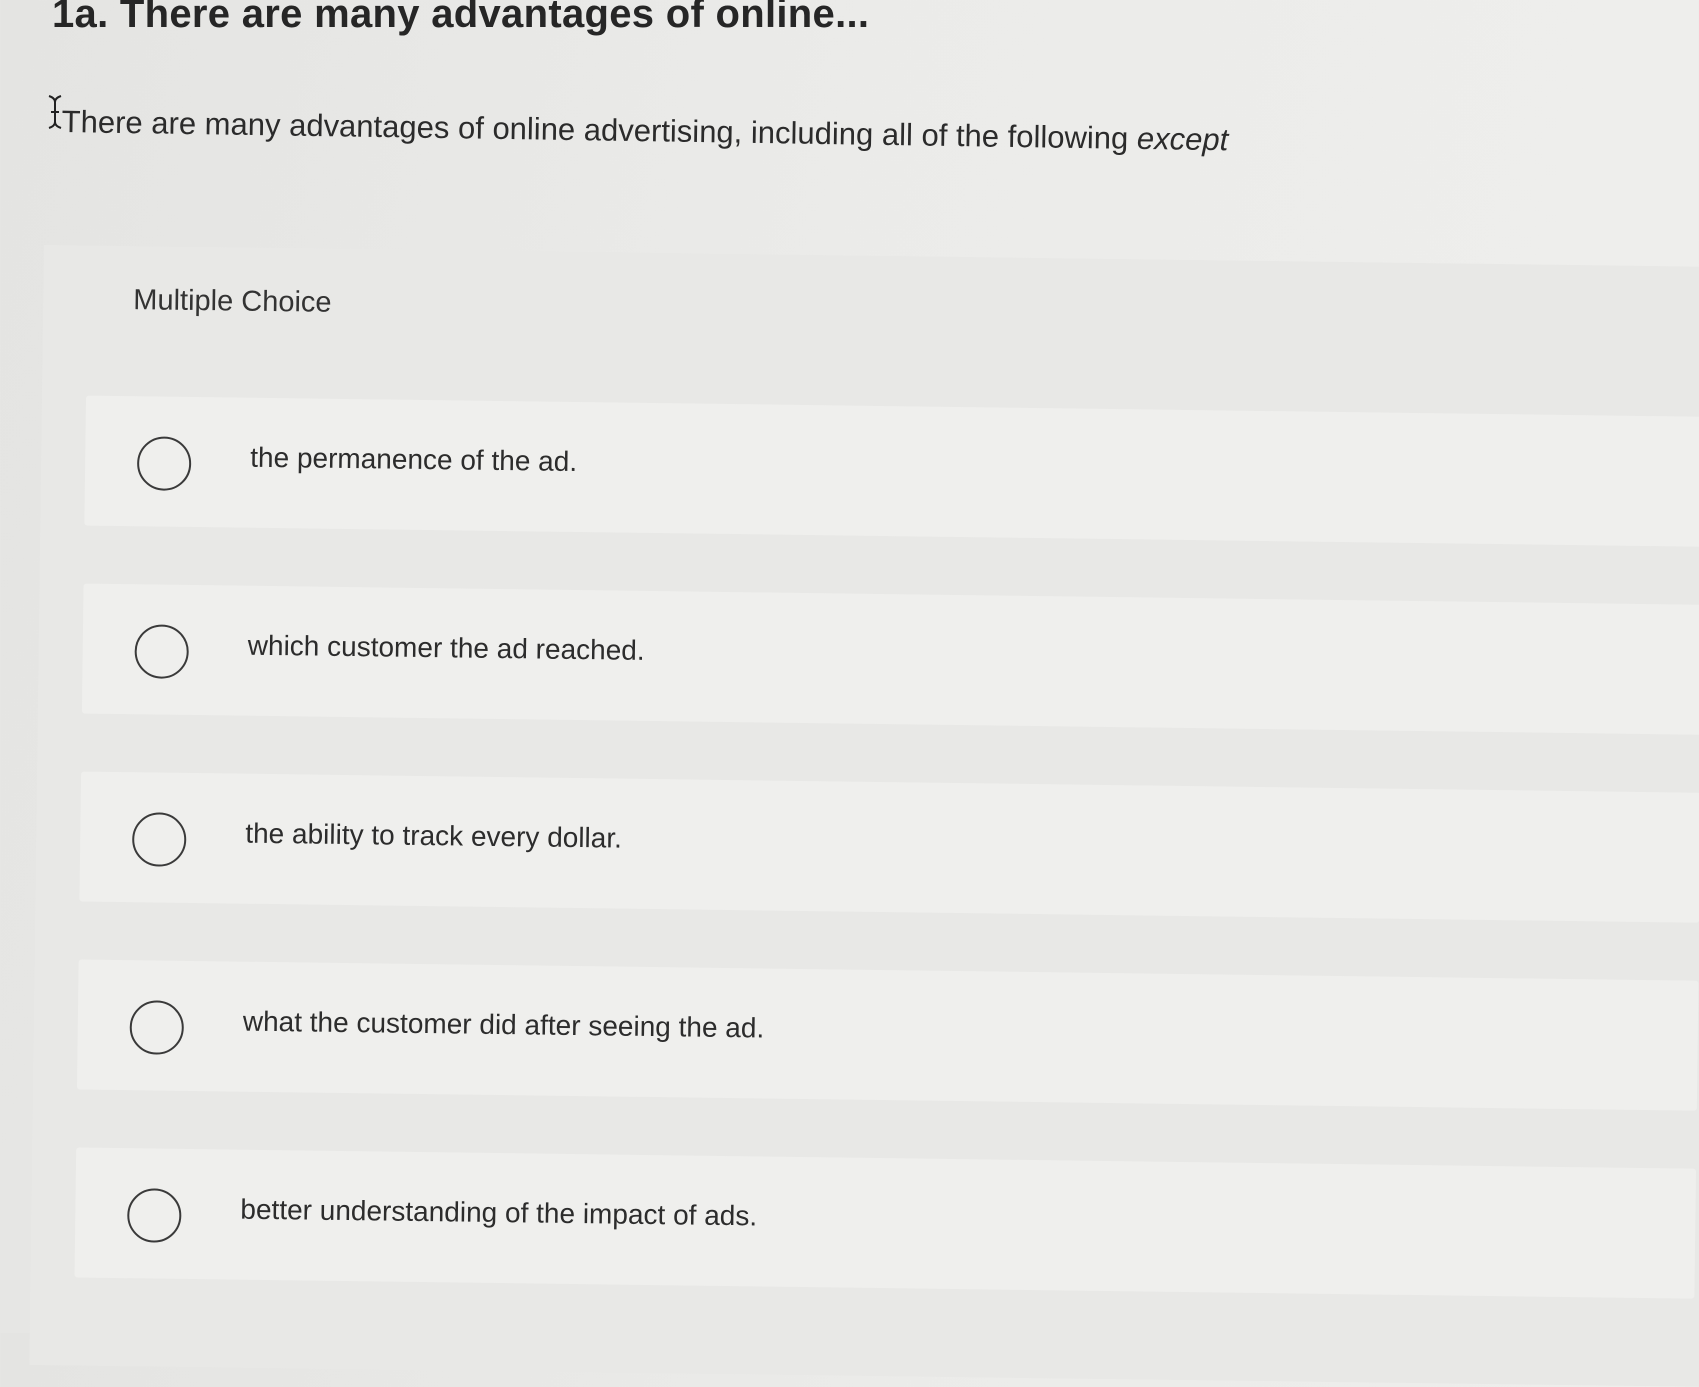  I want to click on choice-option-1: the permanence of the ad., so click(891, 471).